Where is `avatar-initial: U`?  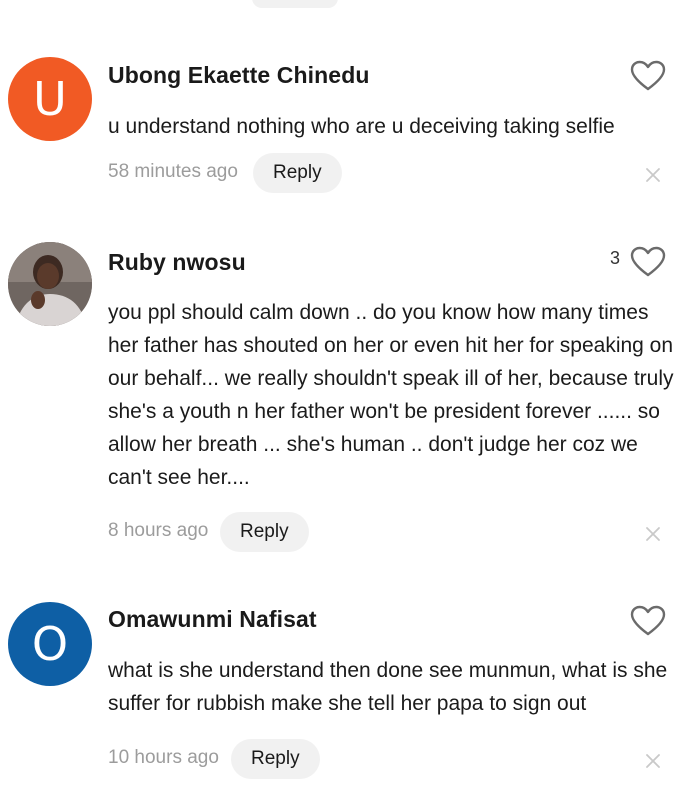
avatar-initial: U is located at coordinates (50, 99).